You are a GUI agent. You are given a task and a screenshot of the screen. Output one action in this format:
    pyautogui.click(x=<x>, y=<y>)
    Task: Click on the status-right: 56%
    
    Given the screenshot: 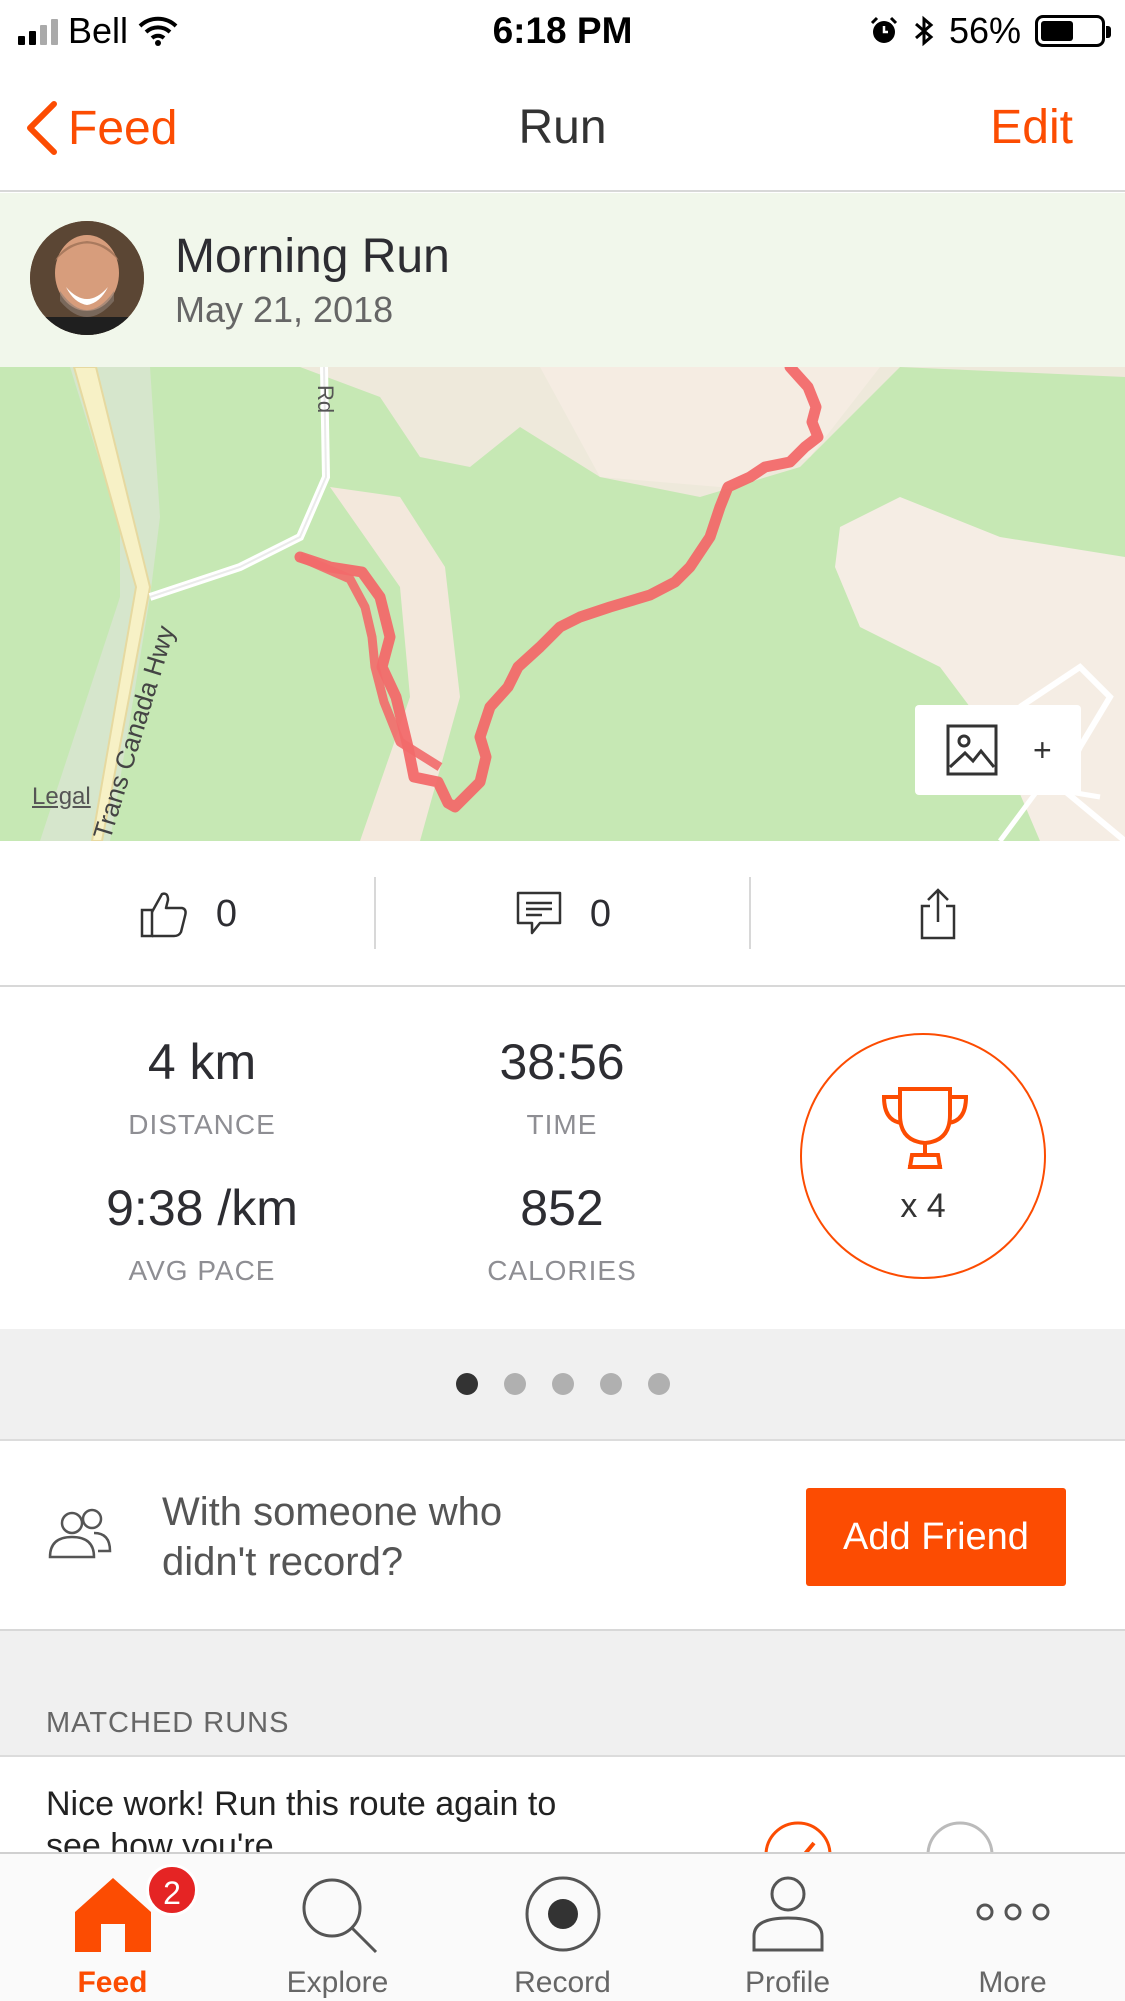 What is the action you would take?
    pyautogui.click(x=990, y=31)
    